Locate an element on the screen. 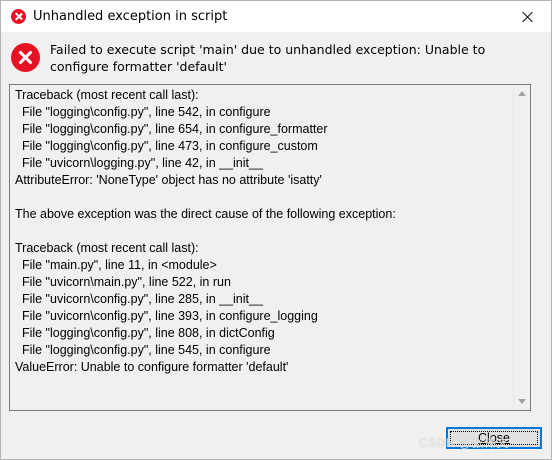  scroll-down-icon is located at coordinates (522, 401).